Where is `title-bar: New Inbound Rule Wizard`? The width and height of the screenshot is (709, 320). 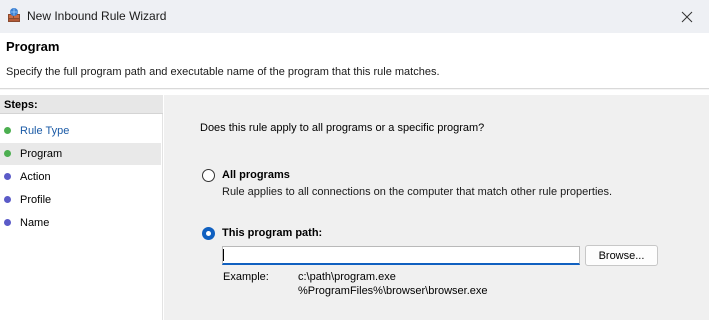 title-bar: New Inbound Rule Wizard is located at coordinates (354, 16).